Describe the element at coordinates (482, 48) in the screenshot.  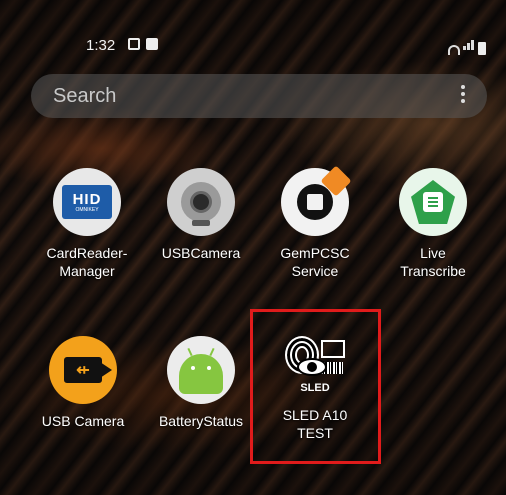
I see `battery-icon` at that location.